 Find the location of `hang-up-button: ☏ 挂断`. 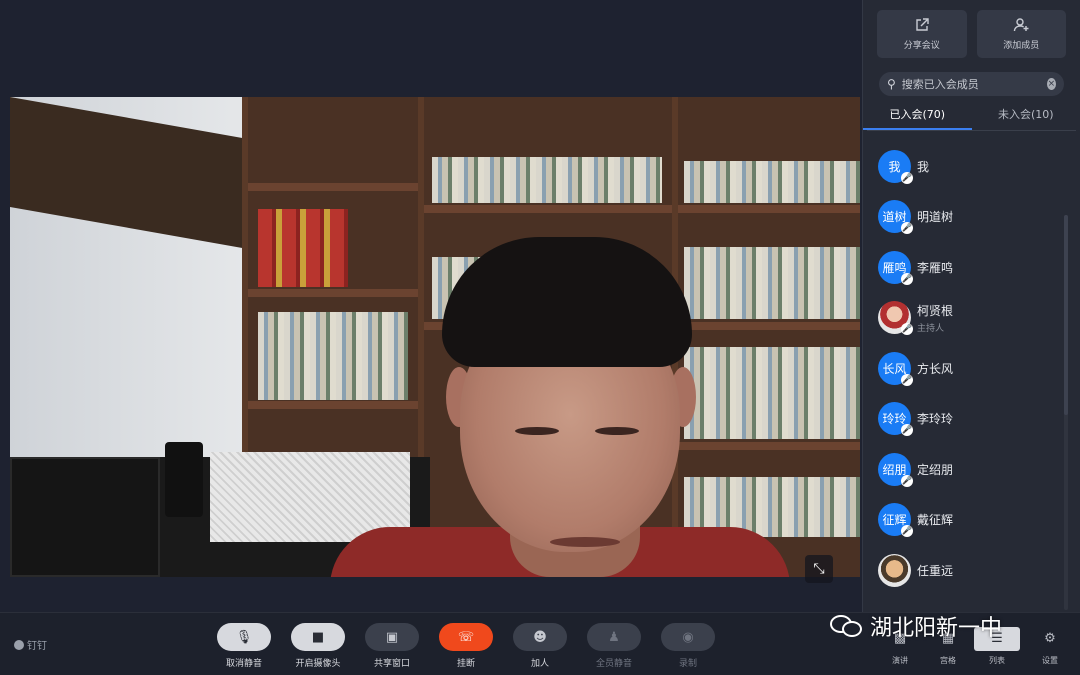

hang-up-button: ☏ 挂断 is located at coordinates (466, 646).